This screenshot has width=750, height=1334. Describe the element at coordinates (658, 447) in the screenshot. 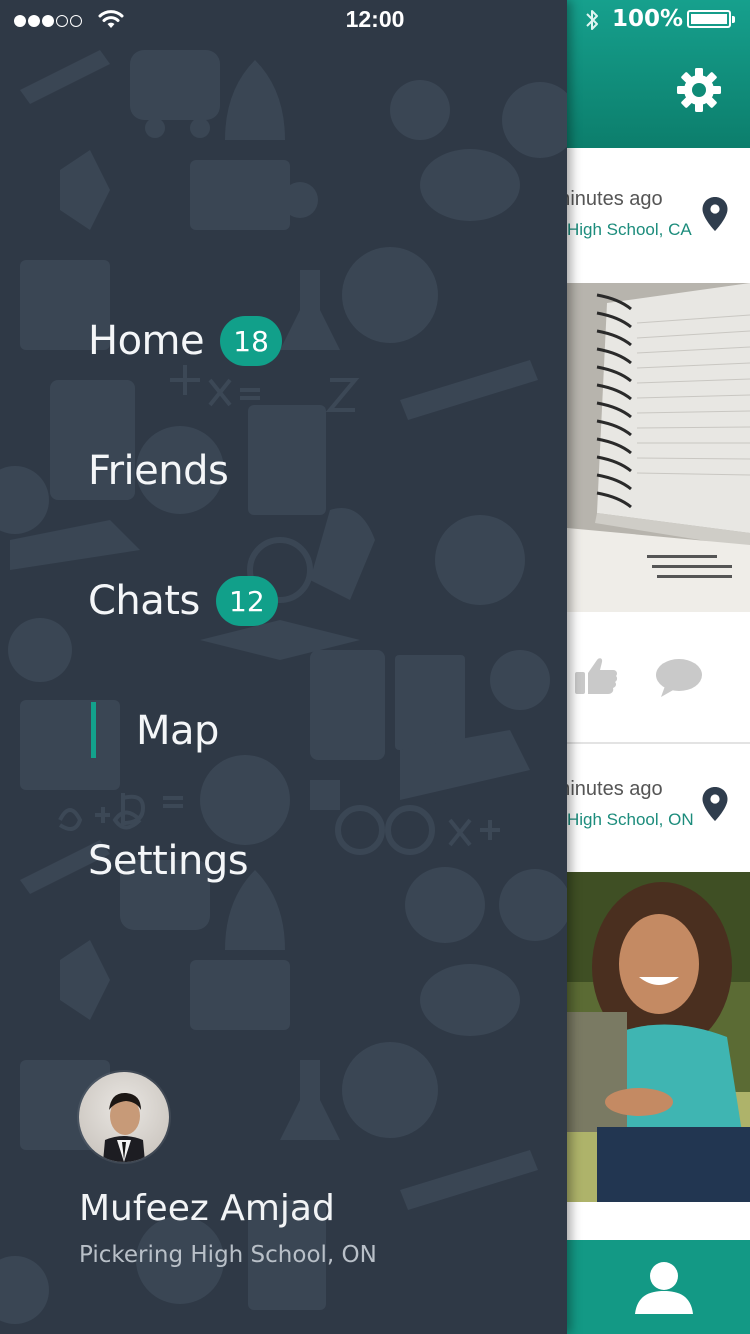

I see `post-photo-notebook` at that location.